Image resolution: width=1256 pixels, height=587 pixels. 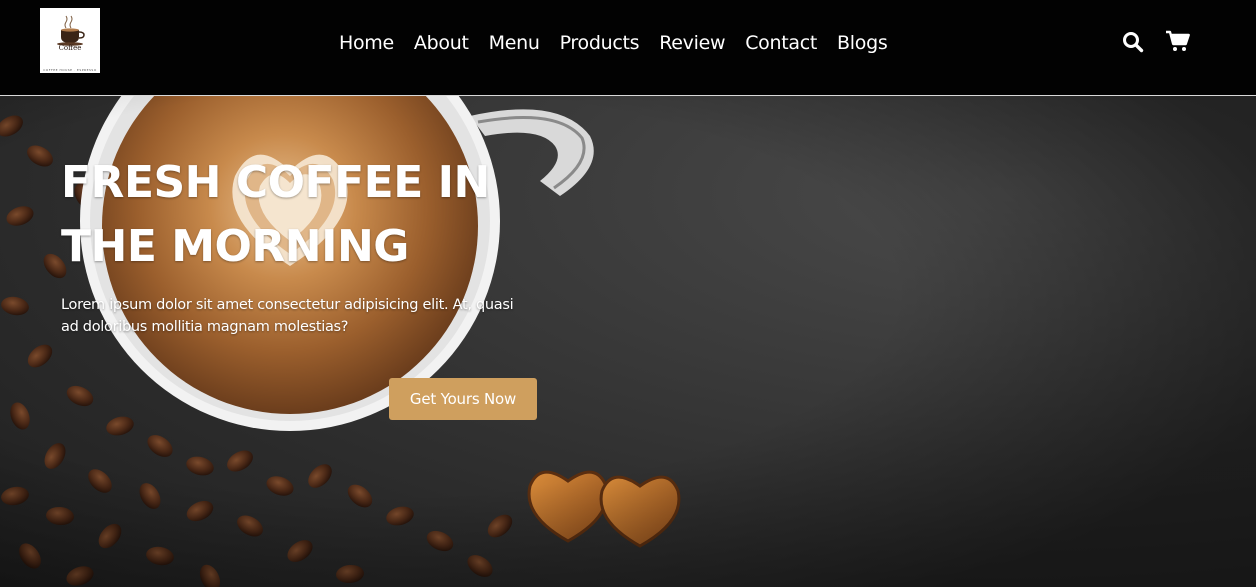 What do you see at coordinates (600, 43) in the screenshot?
I see `nav-products-link: Products` at bounding box center [600, 43].